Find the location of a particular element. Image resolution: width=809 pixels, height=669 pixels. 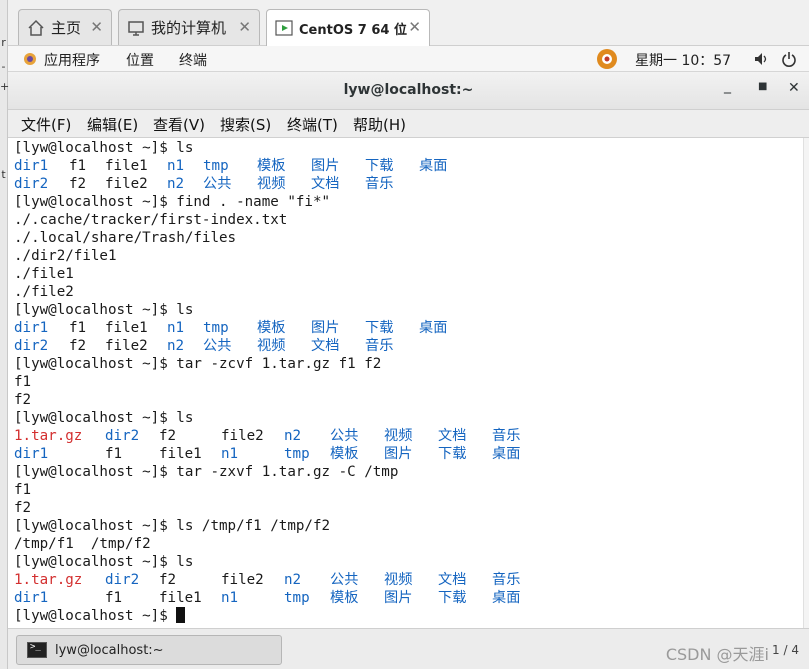

tab-my-computer: 我的计算机 ✕ is located at coordinates (189, 27).